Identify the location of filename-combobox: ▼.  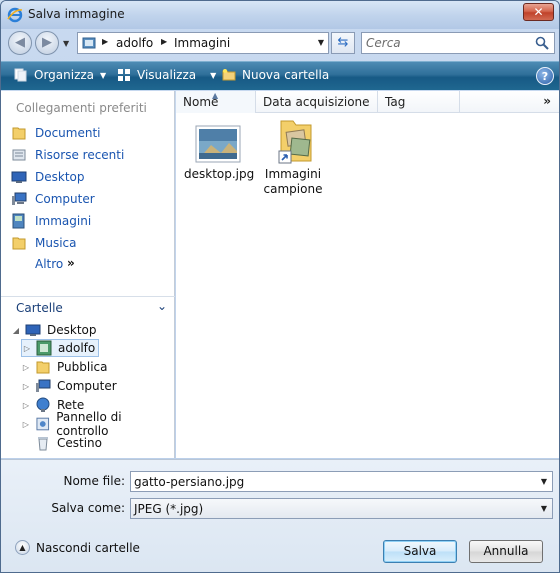
(341, 481).